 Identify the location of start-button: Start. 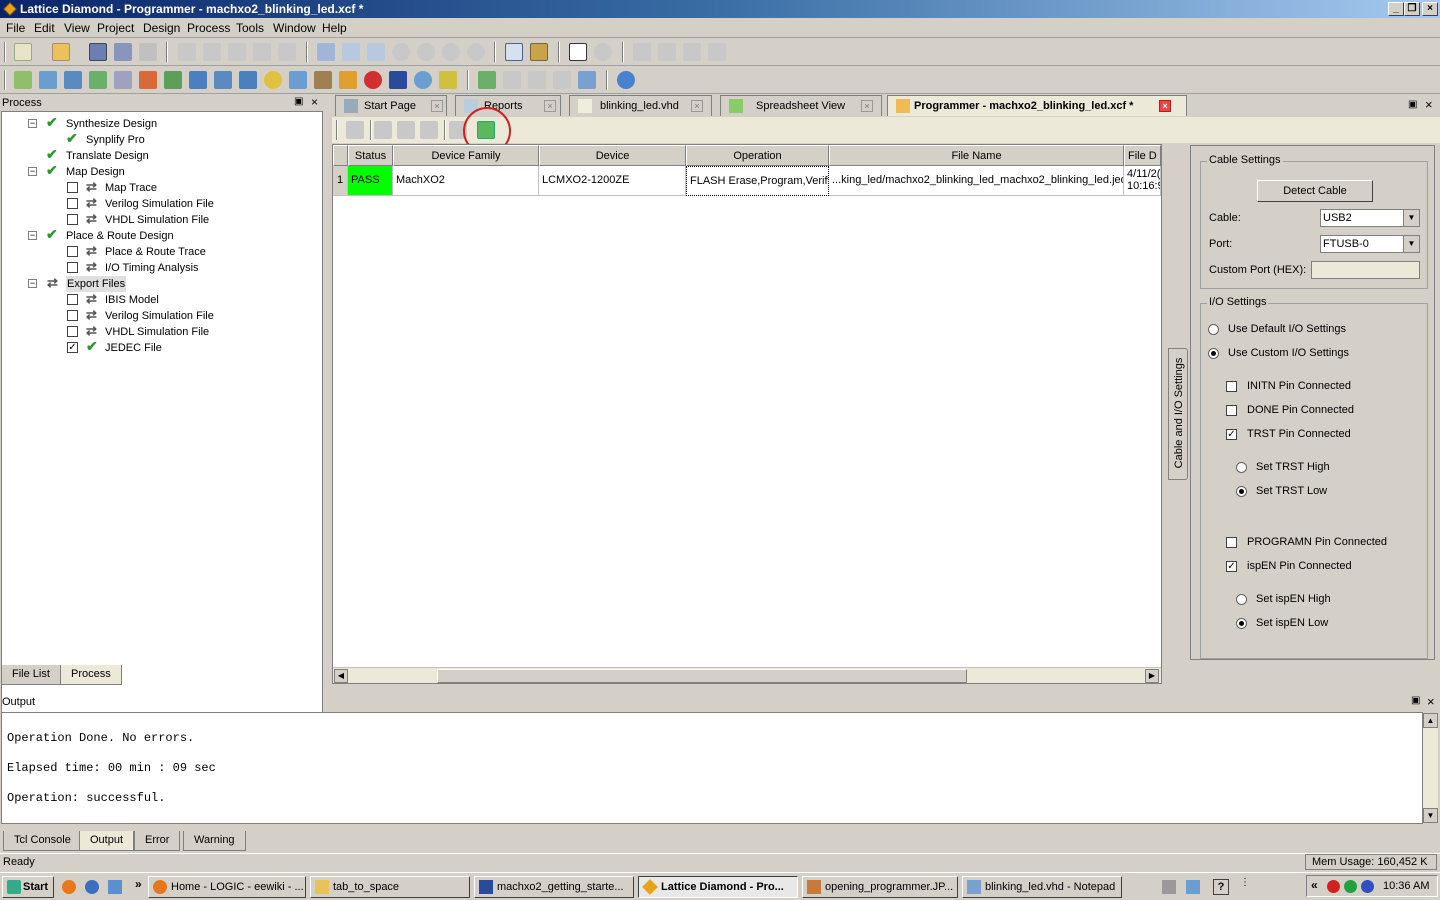
(28, 887).